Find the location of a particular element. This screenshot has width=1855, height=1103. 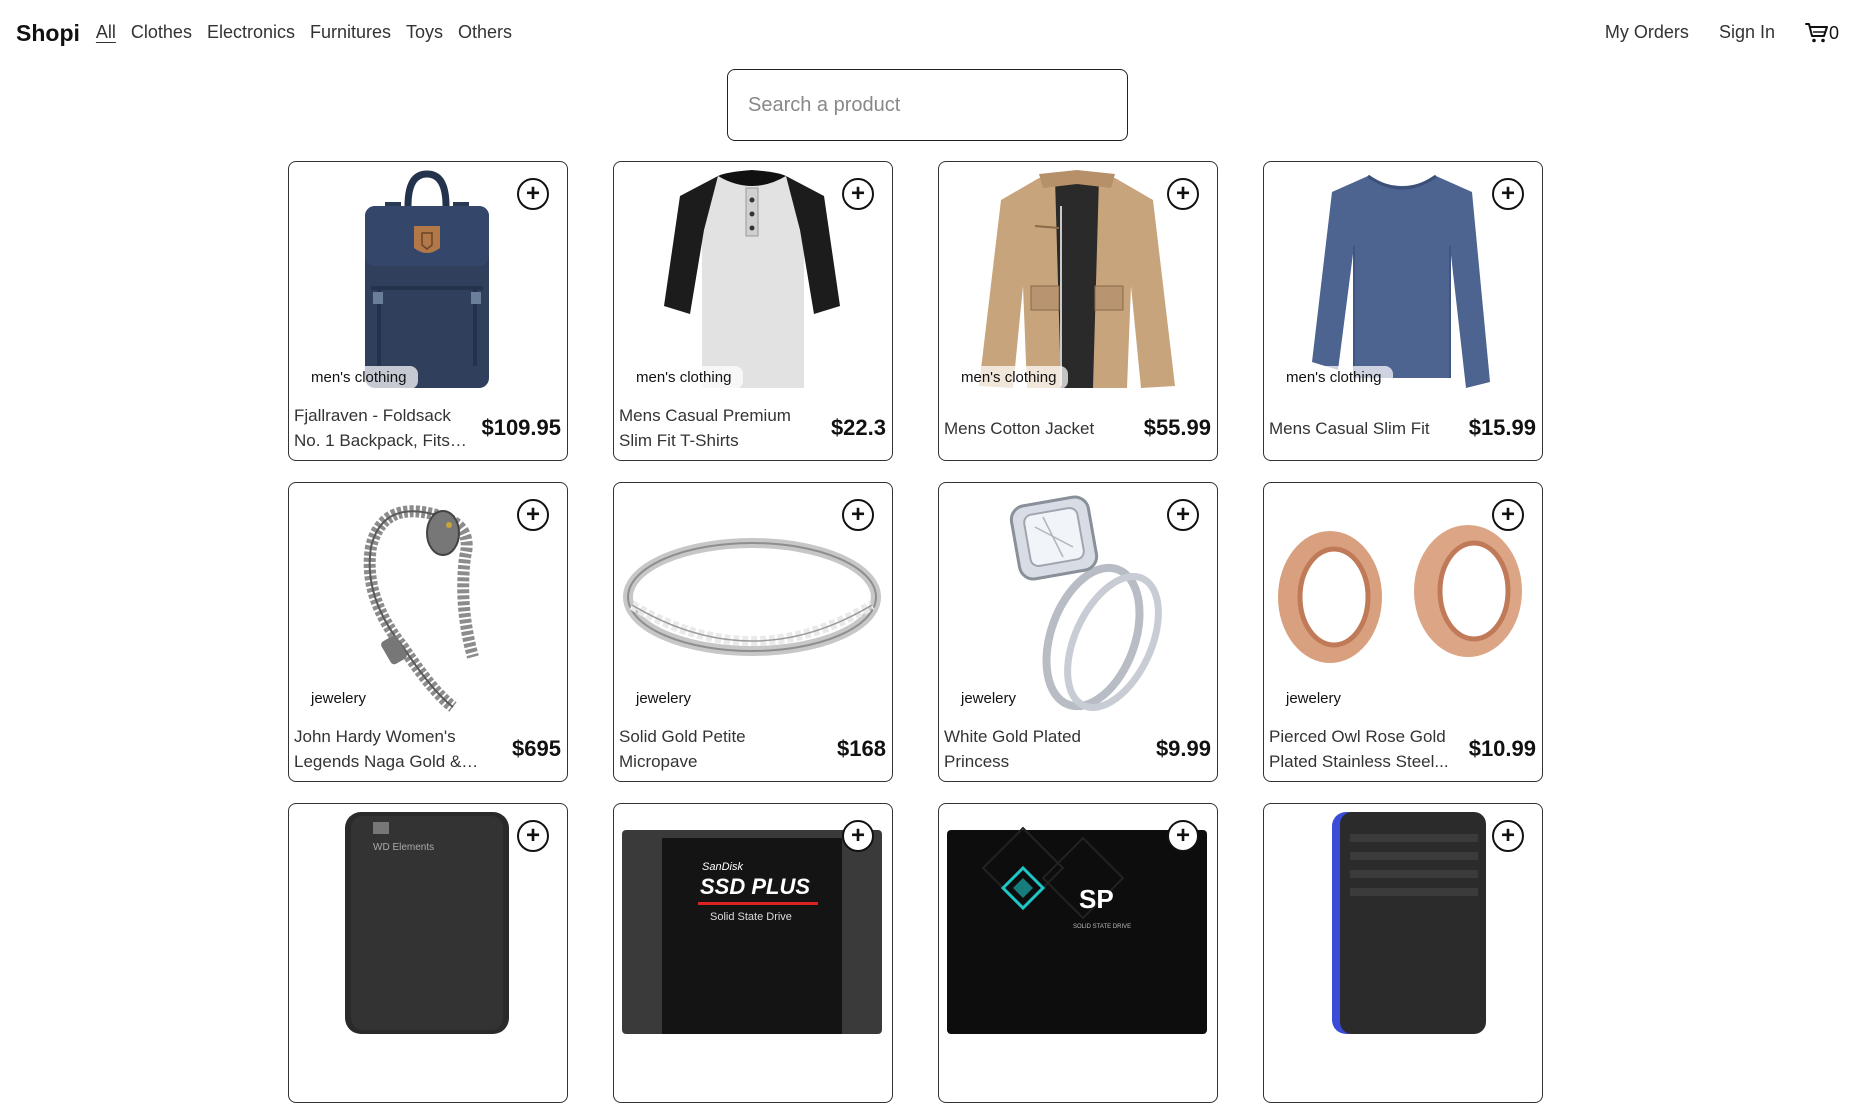

product-name: Mens Cotton Jacket is located at coordinates (1019, 428).